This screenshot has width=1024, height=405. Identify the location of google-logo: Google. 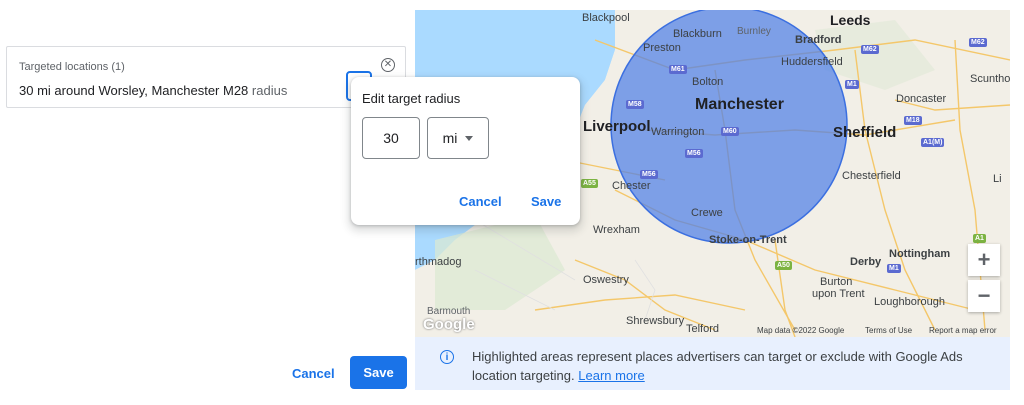
(449, 324).